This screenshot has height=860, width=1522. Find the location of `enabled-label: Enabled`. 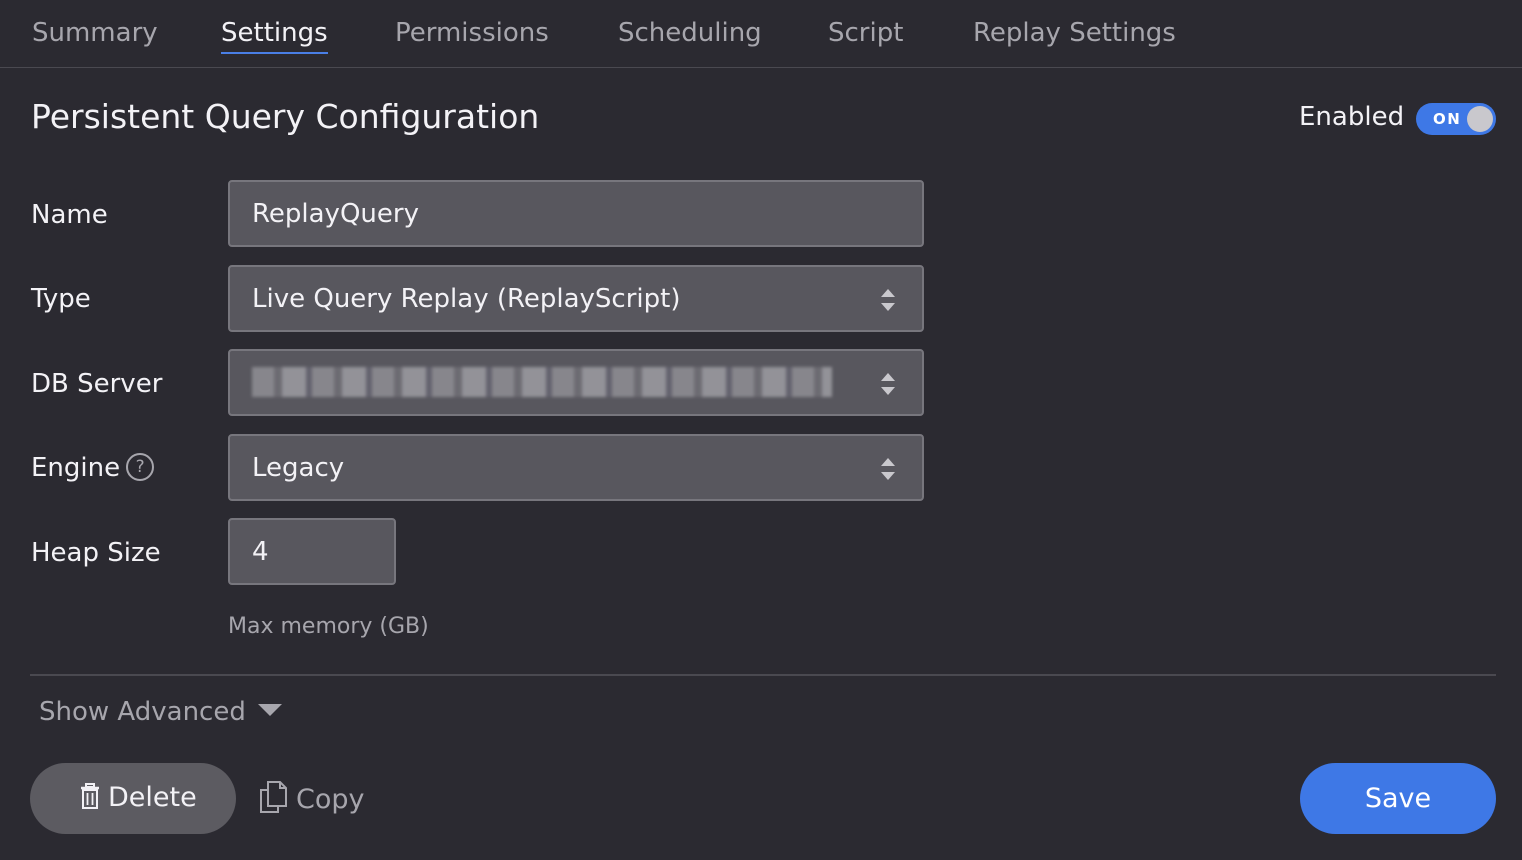

enabled-label: Enabled is located at coordinates (1352, 117).